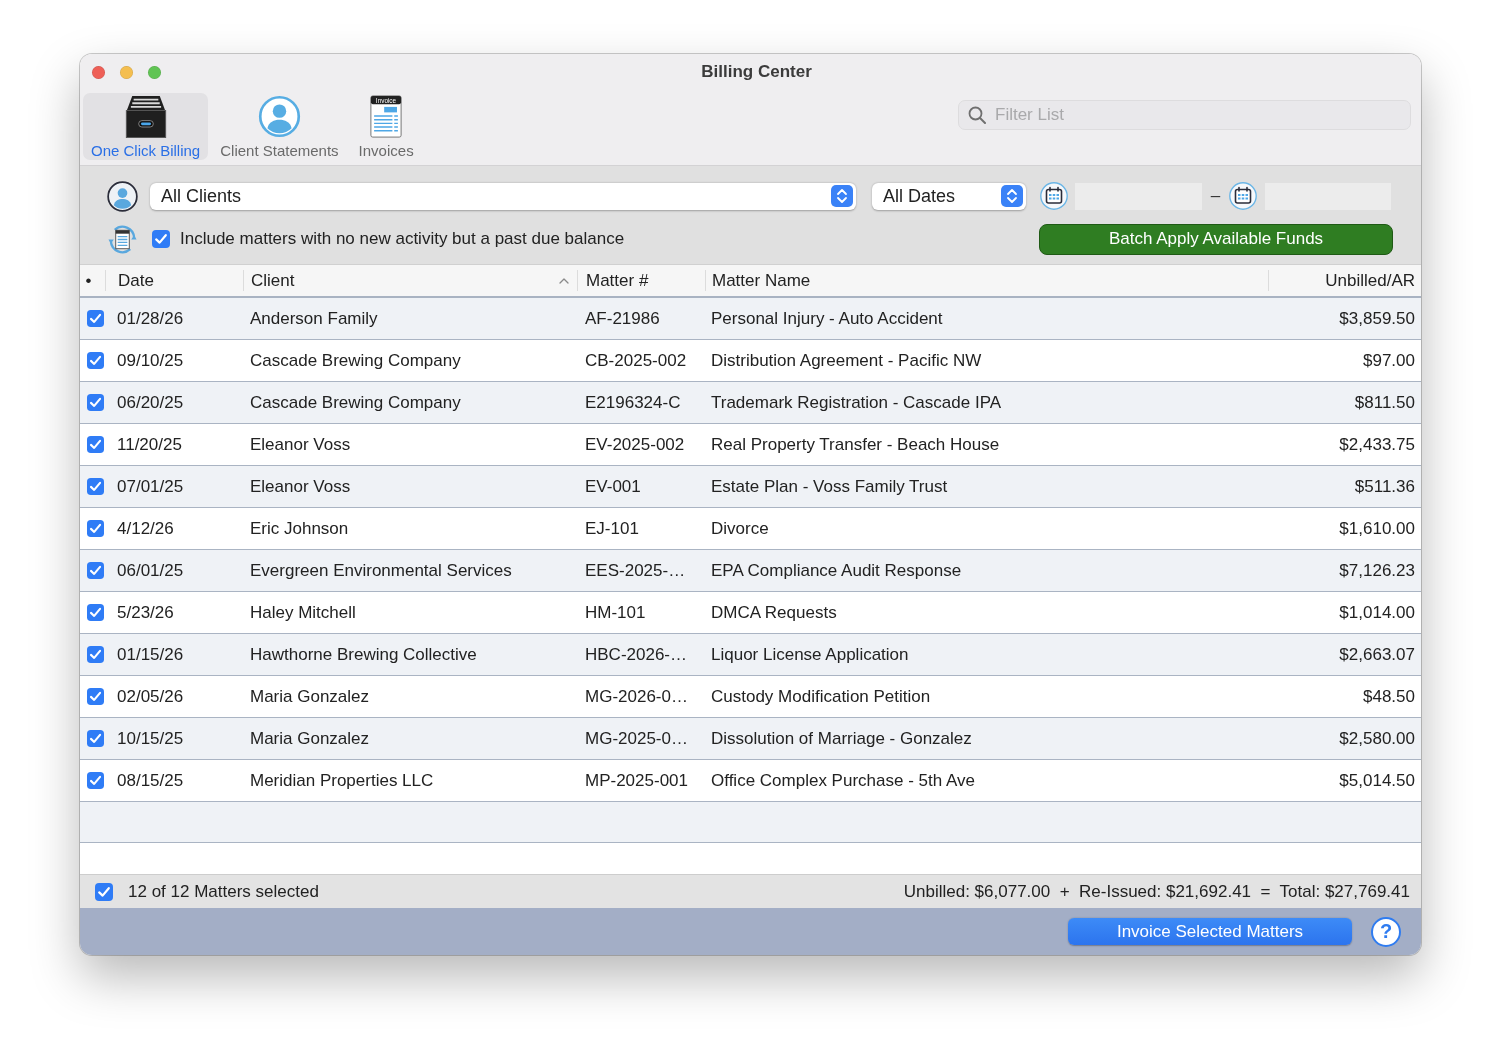 The width and height of the screenshot is (1500, 1060). Describe the element at coordinates (150, 696) in the screenshot. I see `table-cell-text: 02/05/26` at that location.